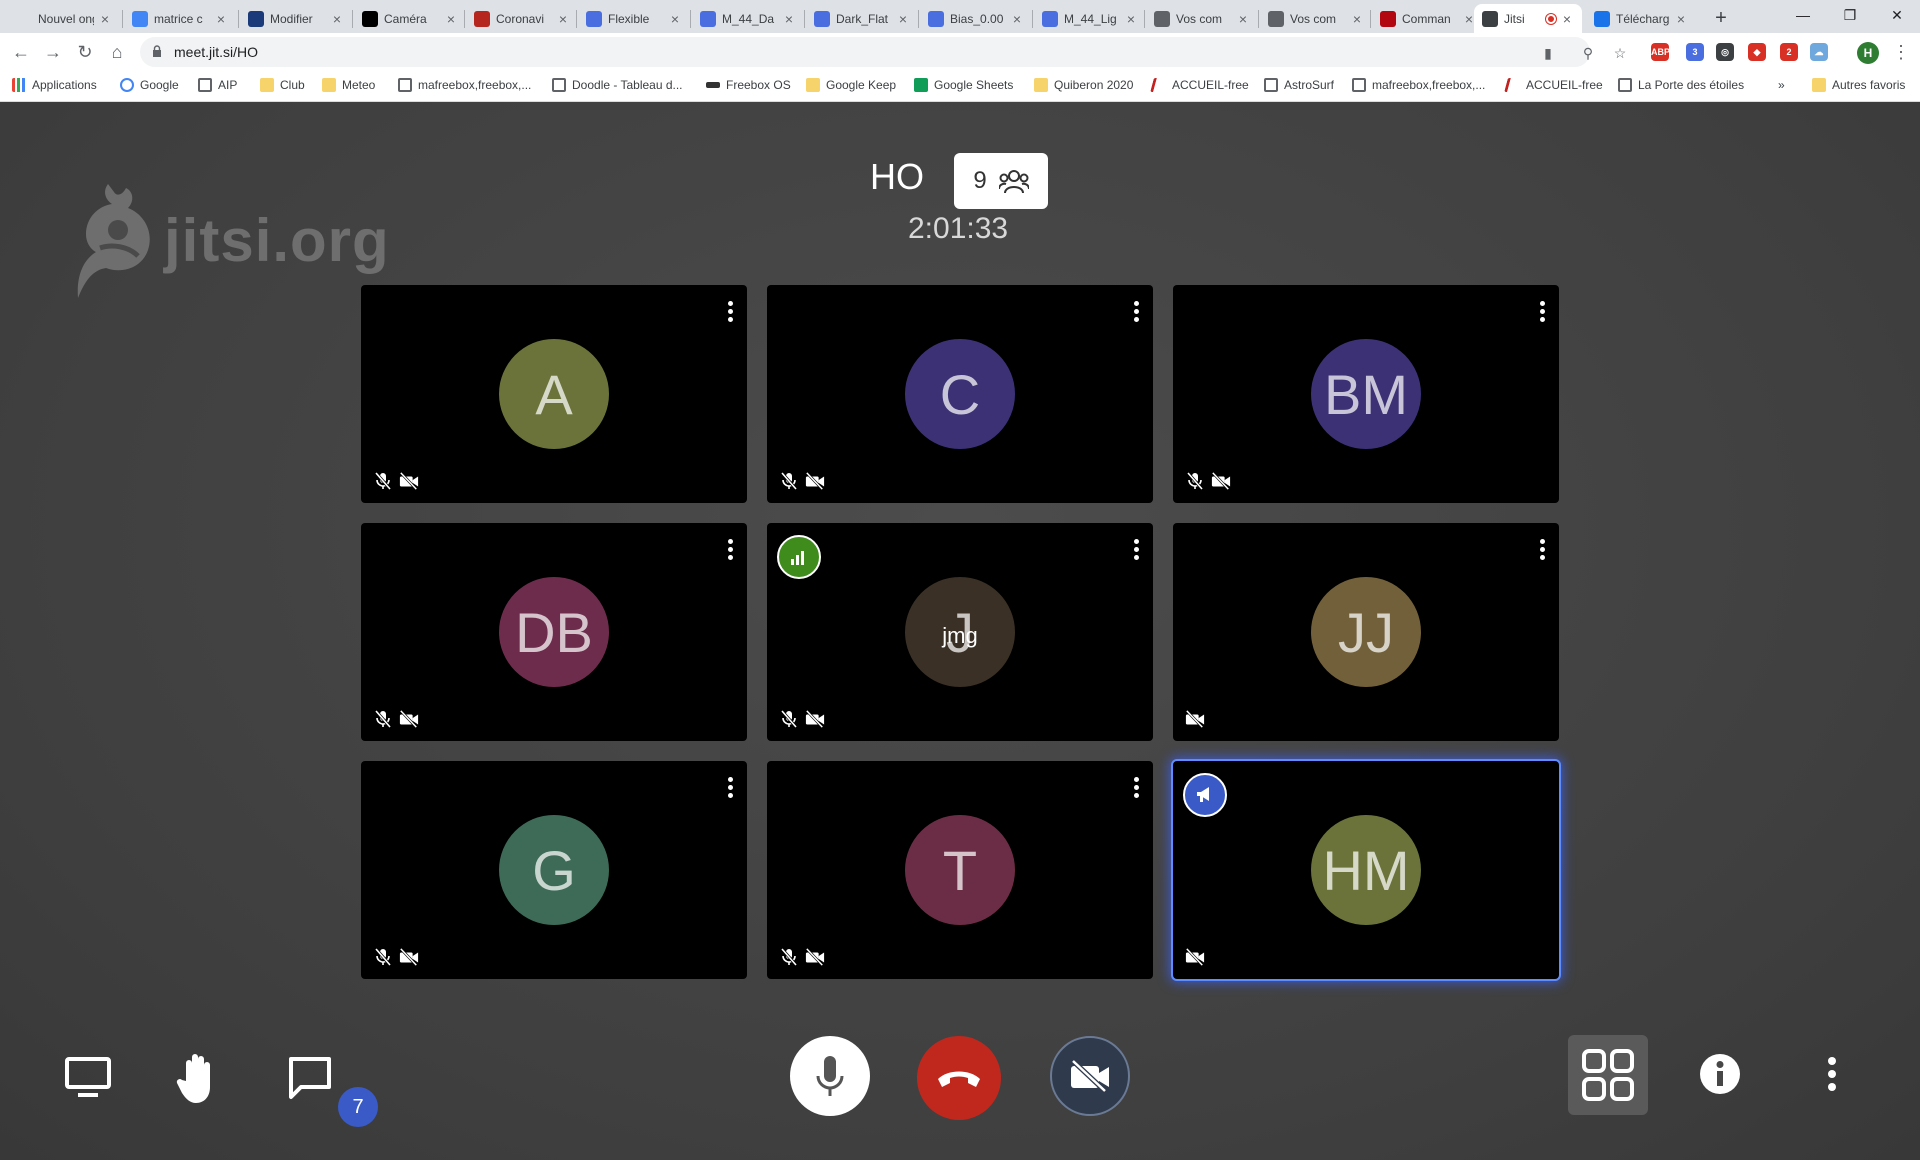 This screenshot has height=1160, width=1920. Describe the element at coordinates (1641, 18) in the screenshot. I see `browser-tab: Télécharg ×` at that location.